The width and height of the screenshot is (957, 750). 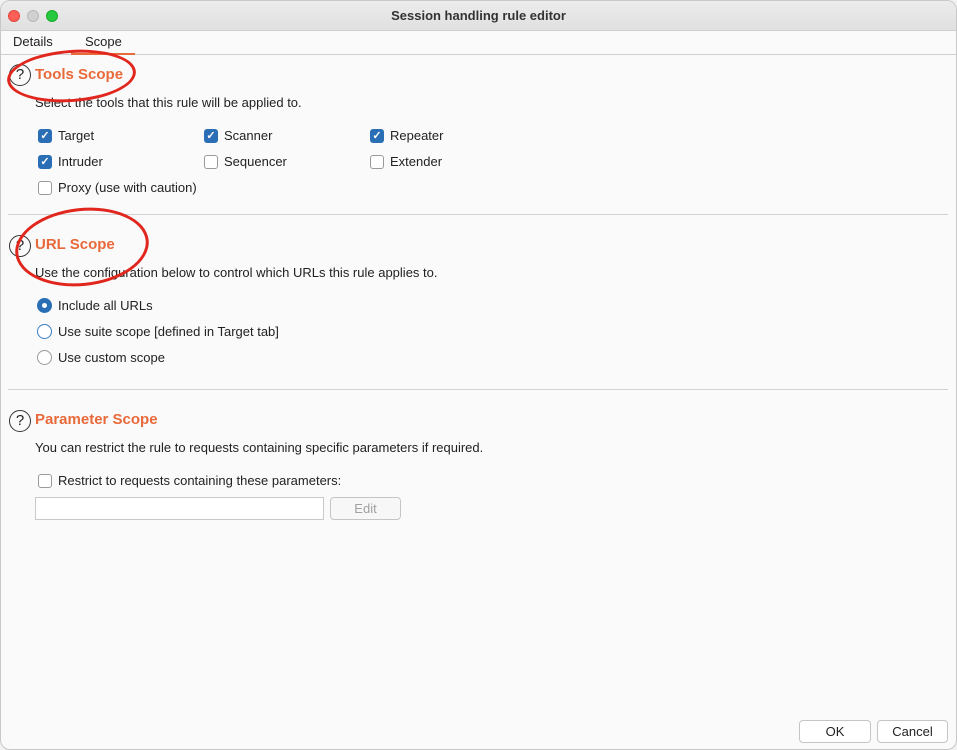 What do you see at coordinates (101, 357) in the screenshot?
I see `radio-use-custom-scope: Use custom scope` at bounding box center [101, 357].